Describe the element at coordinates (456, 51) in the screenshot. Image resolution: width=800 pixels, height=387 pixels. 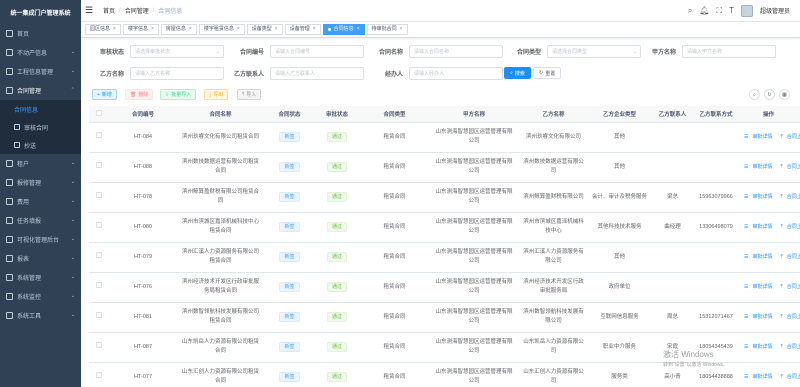
I see `contract-name-input: 请输入合同名称` at that location.